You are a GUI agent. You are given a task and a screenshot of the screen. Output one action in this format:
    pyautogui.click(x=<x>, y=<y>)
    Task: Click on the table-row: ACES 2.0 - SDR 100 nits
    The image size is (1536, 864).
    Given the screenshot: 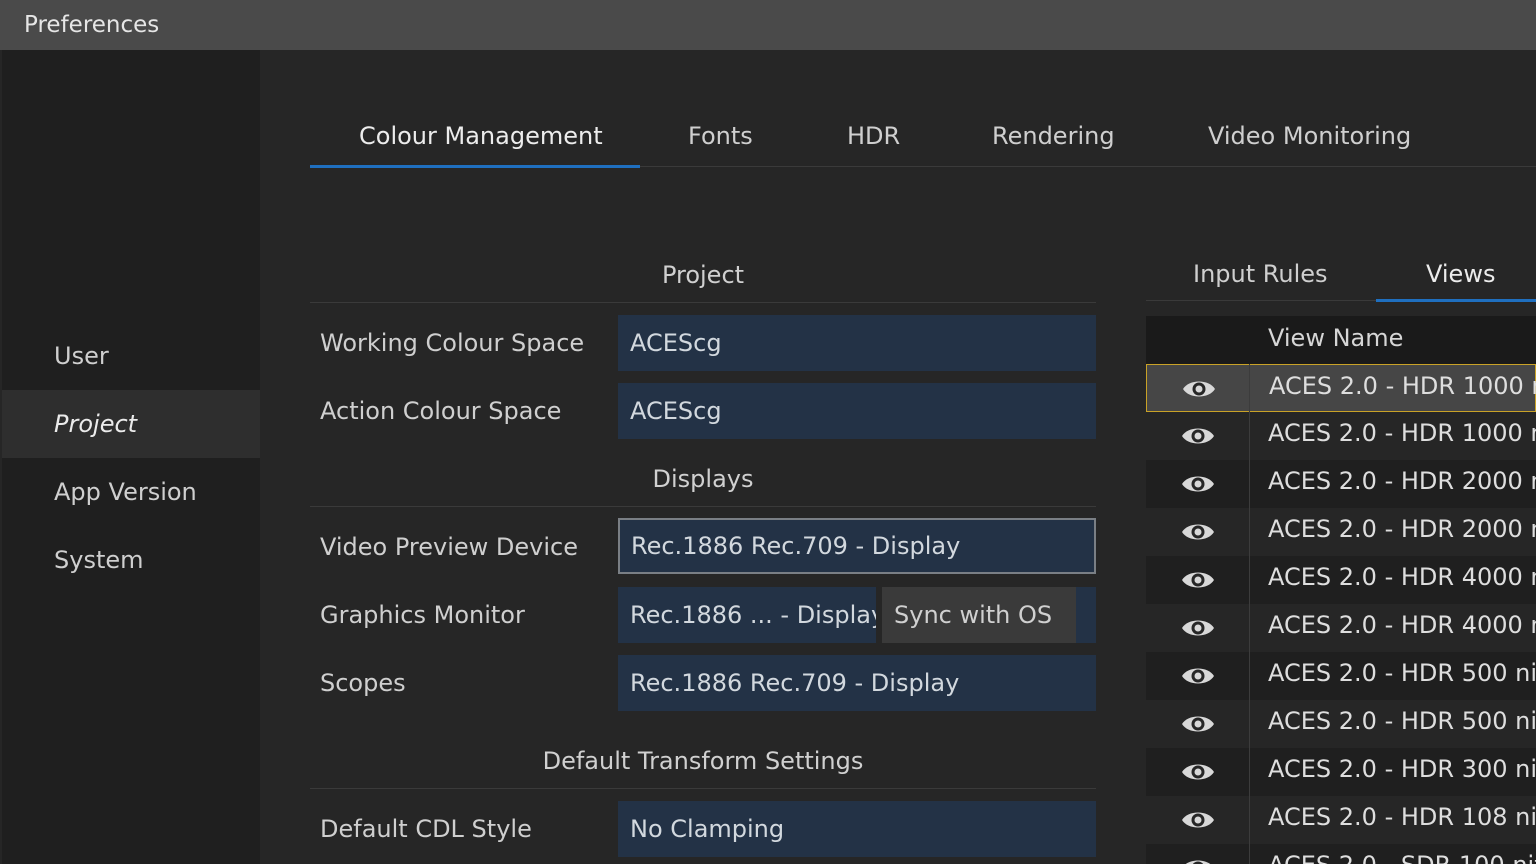 What is the action you would take?
    pyautogui.click(x=1341, y=854)
    